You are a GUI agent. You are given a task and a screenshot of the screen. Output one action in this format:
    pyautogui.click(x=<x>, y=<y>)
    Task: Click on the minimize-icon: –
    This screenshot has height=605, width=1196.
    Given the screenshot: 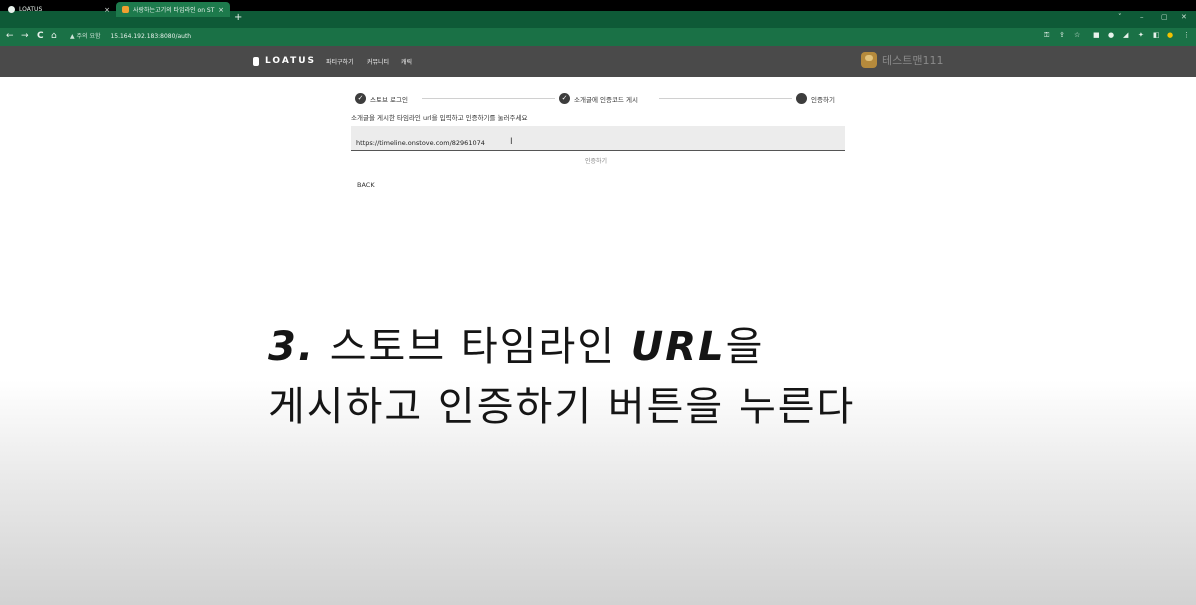 What is the action you would take?
    pyautogui.click(x=1142, y=17)
    